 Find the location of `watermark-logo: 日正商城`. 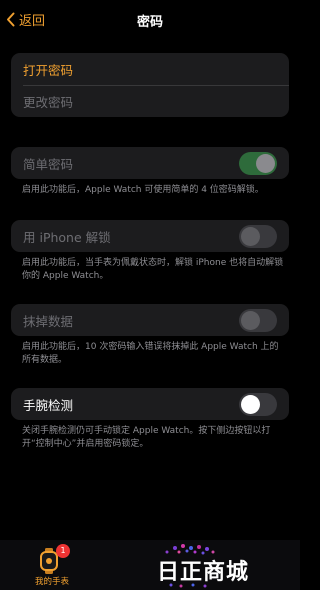

watermark-logo: 日正商城 is located at coordinates (183, 565).